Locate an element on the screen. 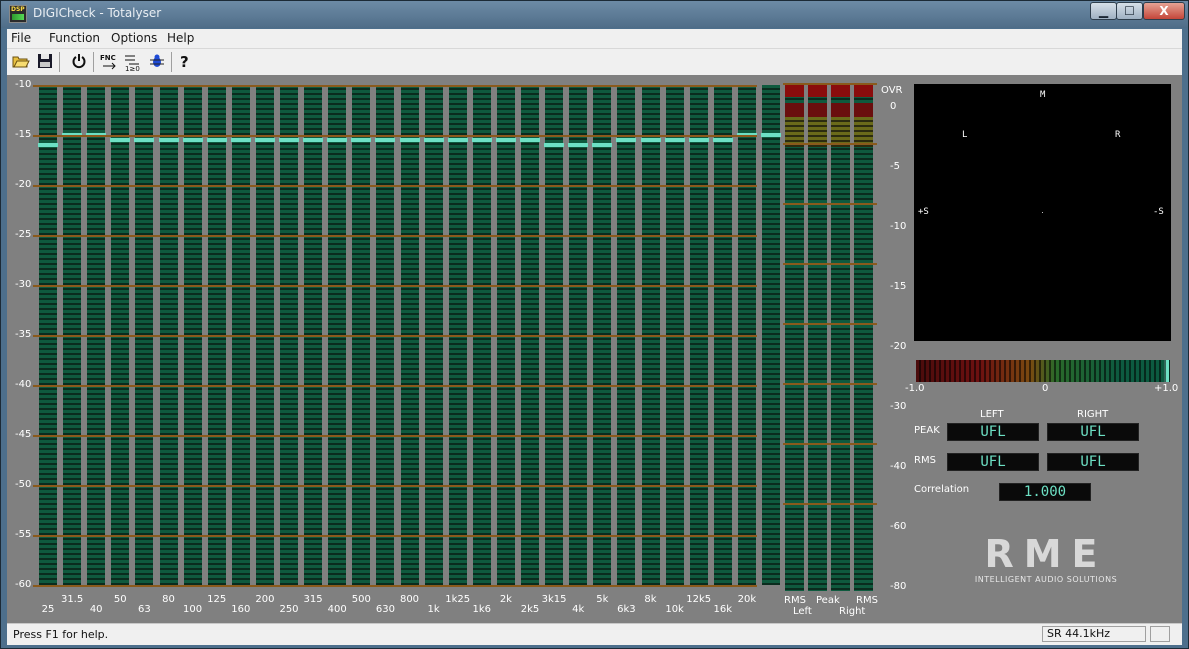  spectrum-freq-label: 400 is located at coordinates (337, 609).